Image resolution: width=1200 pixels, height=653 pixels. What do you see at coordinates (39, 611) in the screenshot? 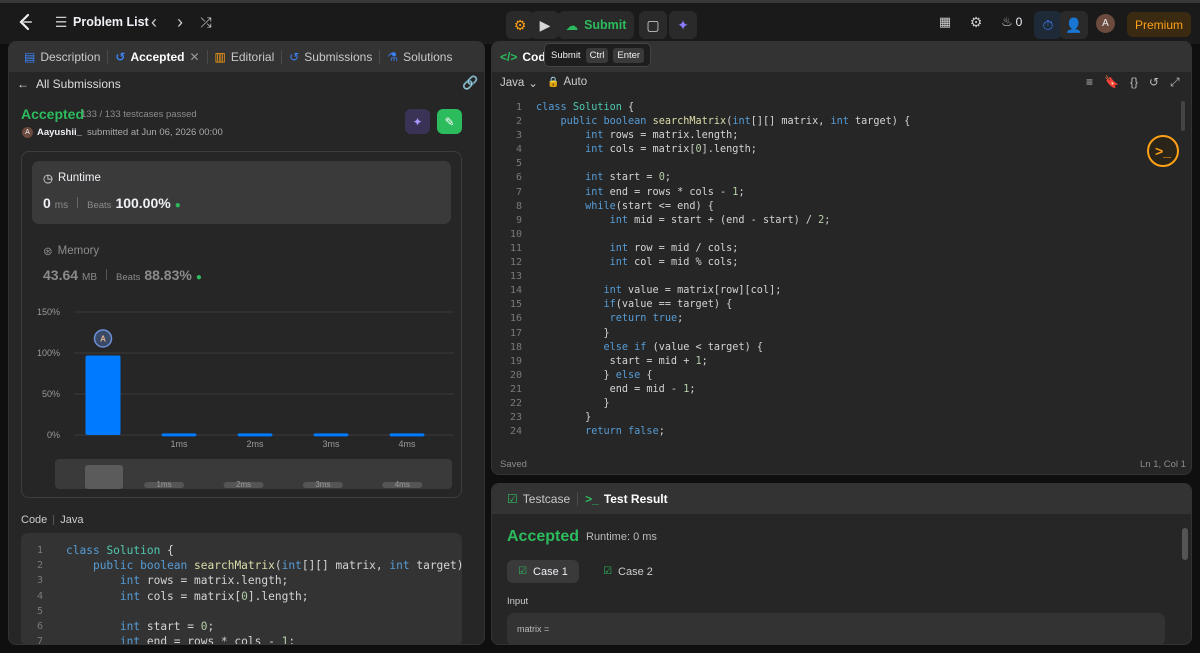
I see `line-number: 5` at bounding box center [39, 611].